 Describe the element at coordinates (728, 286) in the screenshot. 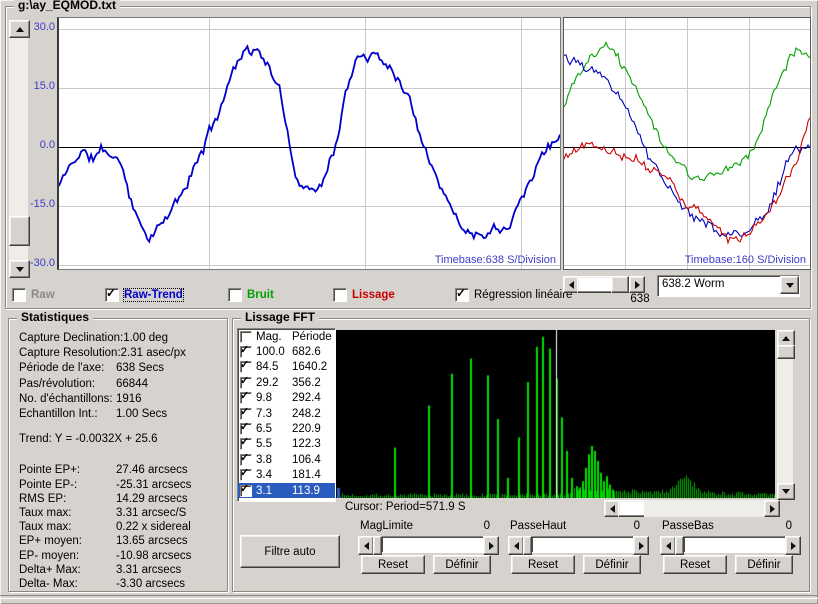

I see `worm-select-combobox: 638.2 Worm` at that location.